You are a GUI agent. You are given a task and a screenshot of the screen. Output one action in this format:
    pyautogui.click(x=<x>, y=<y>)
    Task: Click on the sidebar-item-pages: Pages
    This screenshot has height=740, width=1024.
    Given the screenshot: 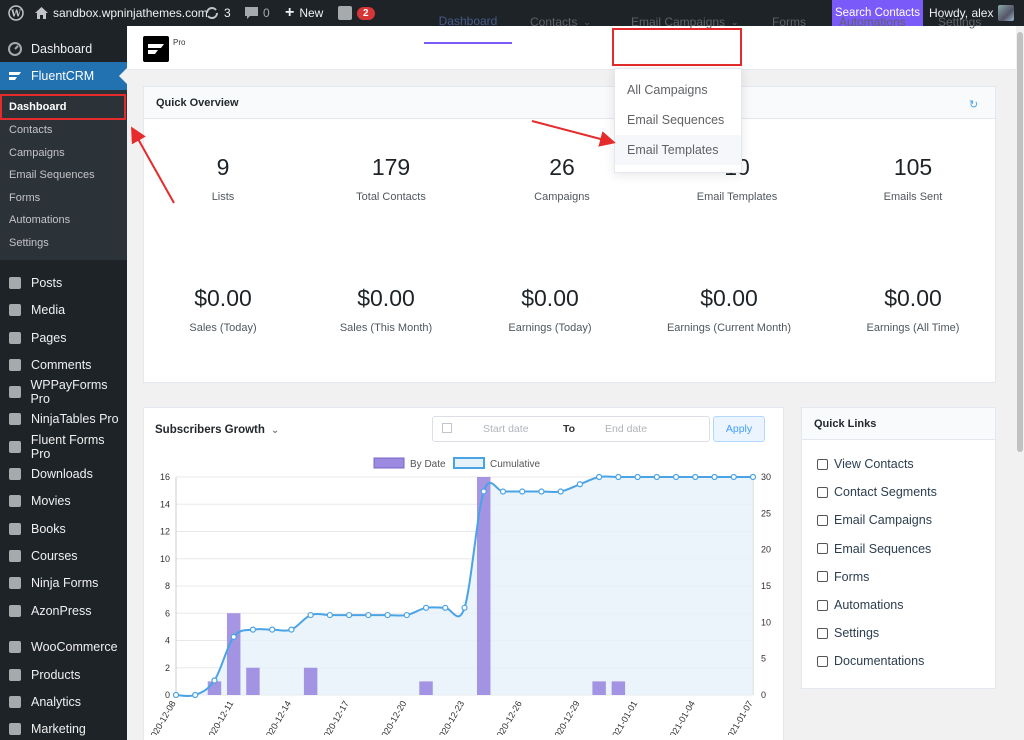 What is the action you would take?
    pyautogui.click(x=63, y=337)
    